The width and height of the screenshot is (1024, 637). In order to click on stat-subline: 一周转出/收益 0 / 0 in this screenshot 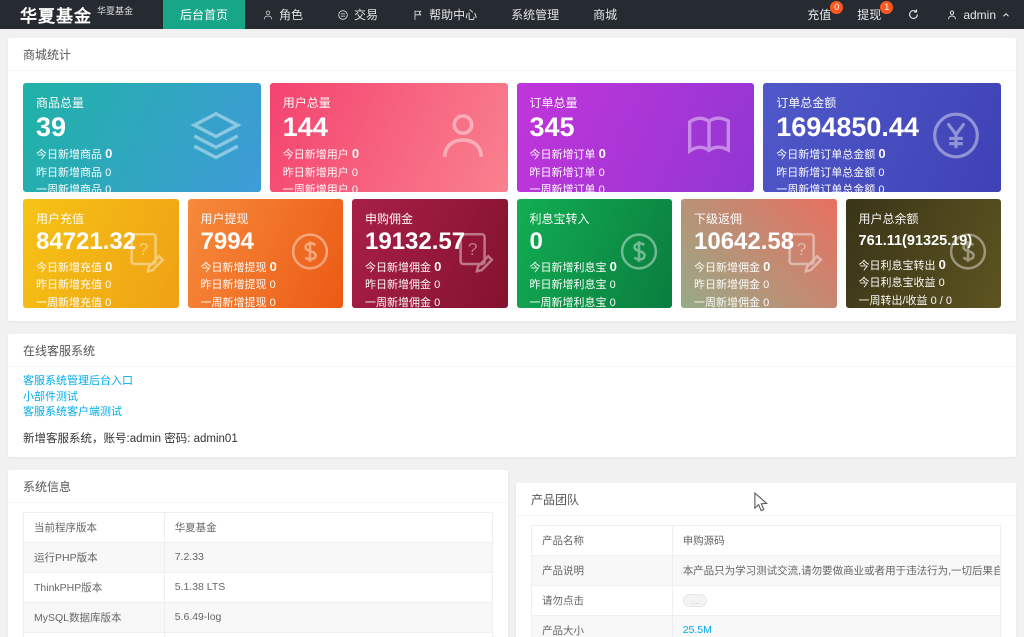, I will do `click(905, 300)`.